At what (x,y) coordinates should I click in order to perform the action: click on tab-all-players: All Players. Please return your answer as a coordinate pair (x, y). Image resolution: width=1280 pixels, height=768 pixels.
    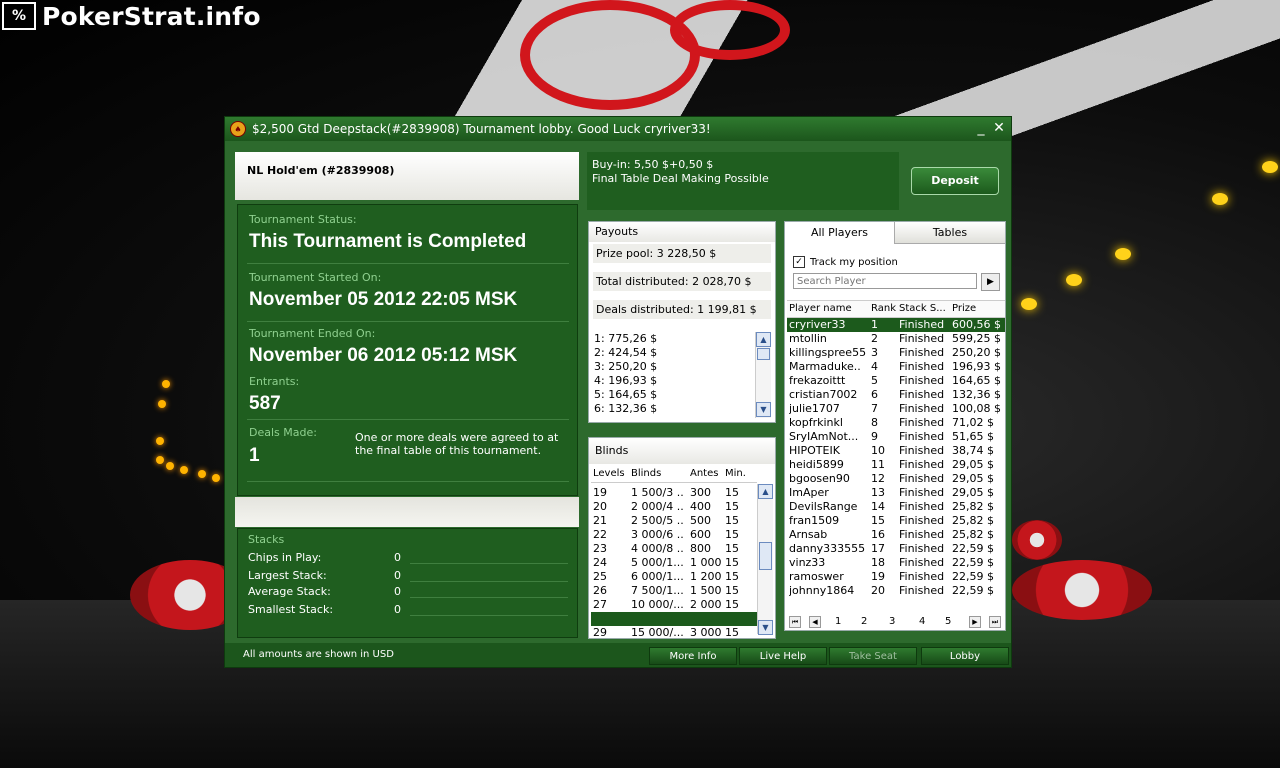
    Looking at the image, I should click on (840, 233).